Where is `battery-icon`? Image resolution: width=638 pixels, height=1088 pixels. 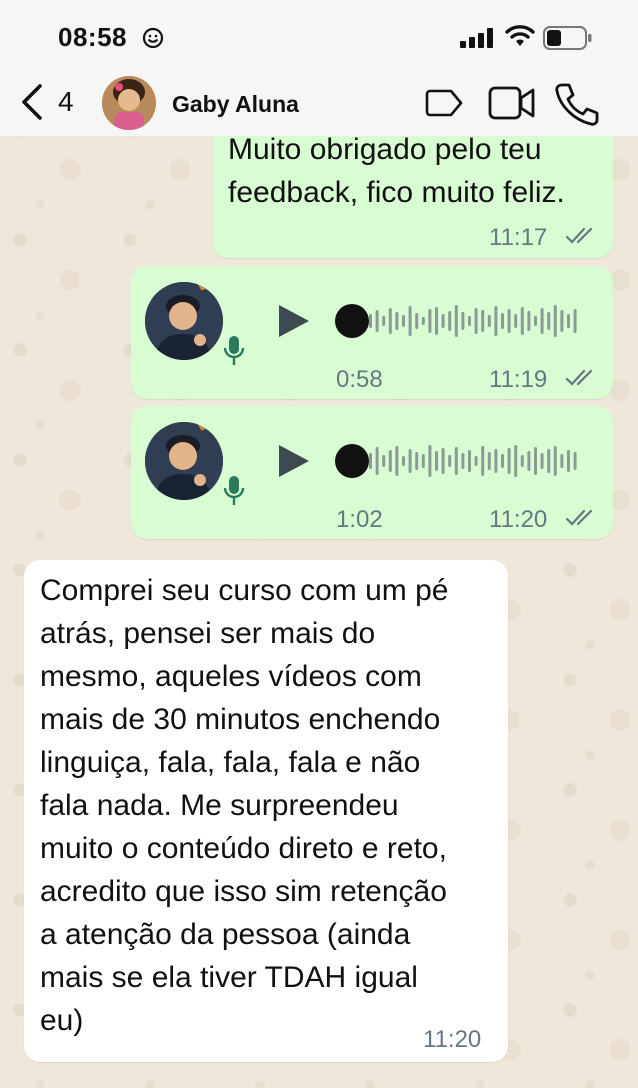
battery-icon is located at coordinates (567, 38).